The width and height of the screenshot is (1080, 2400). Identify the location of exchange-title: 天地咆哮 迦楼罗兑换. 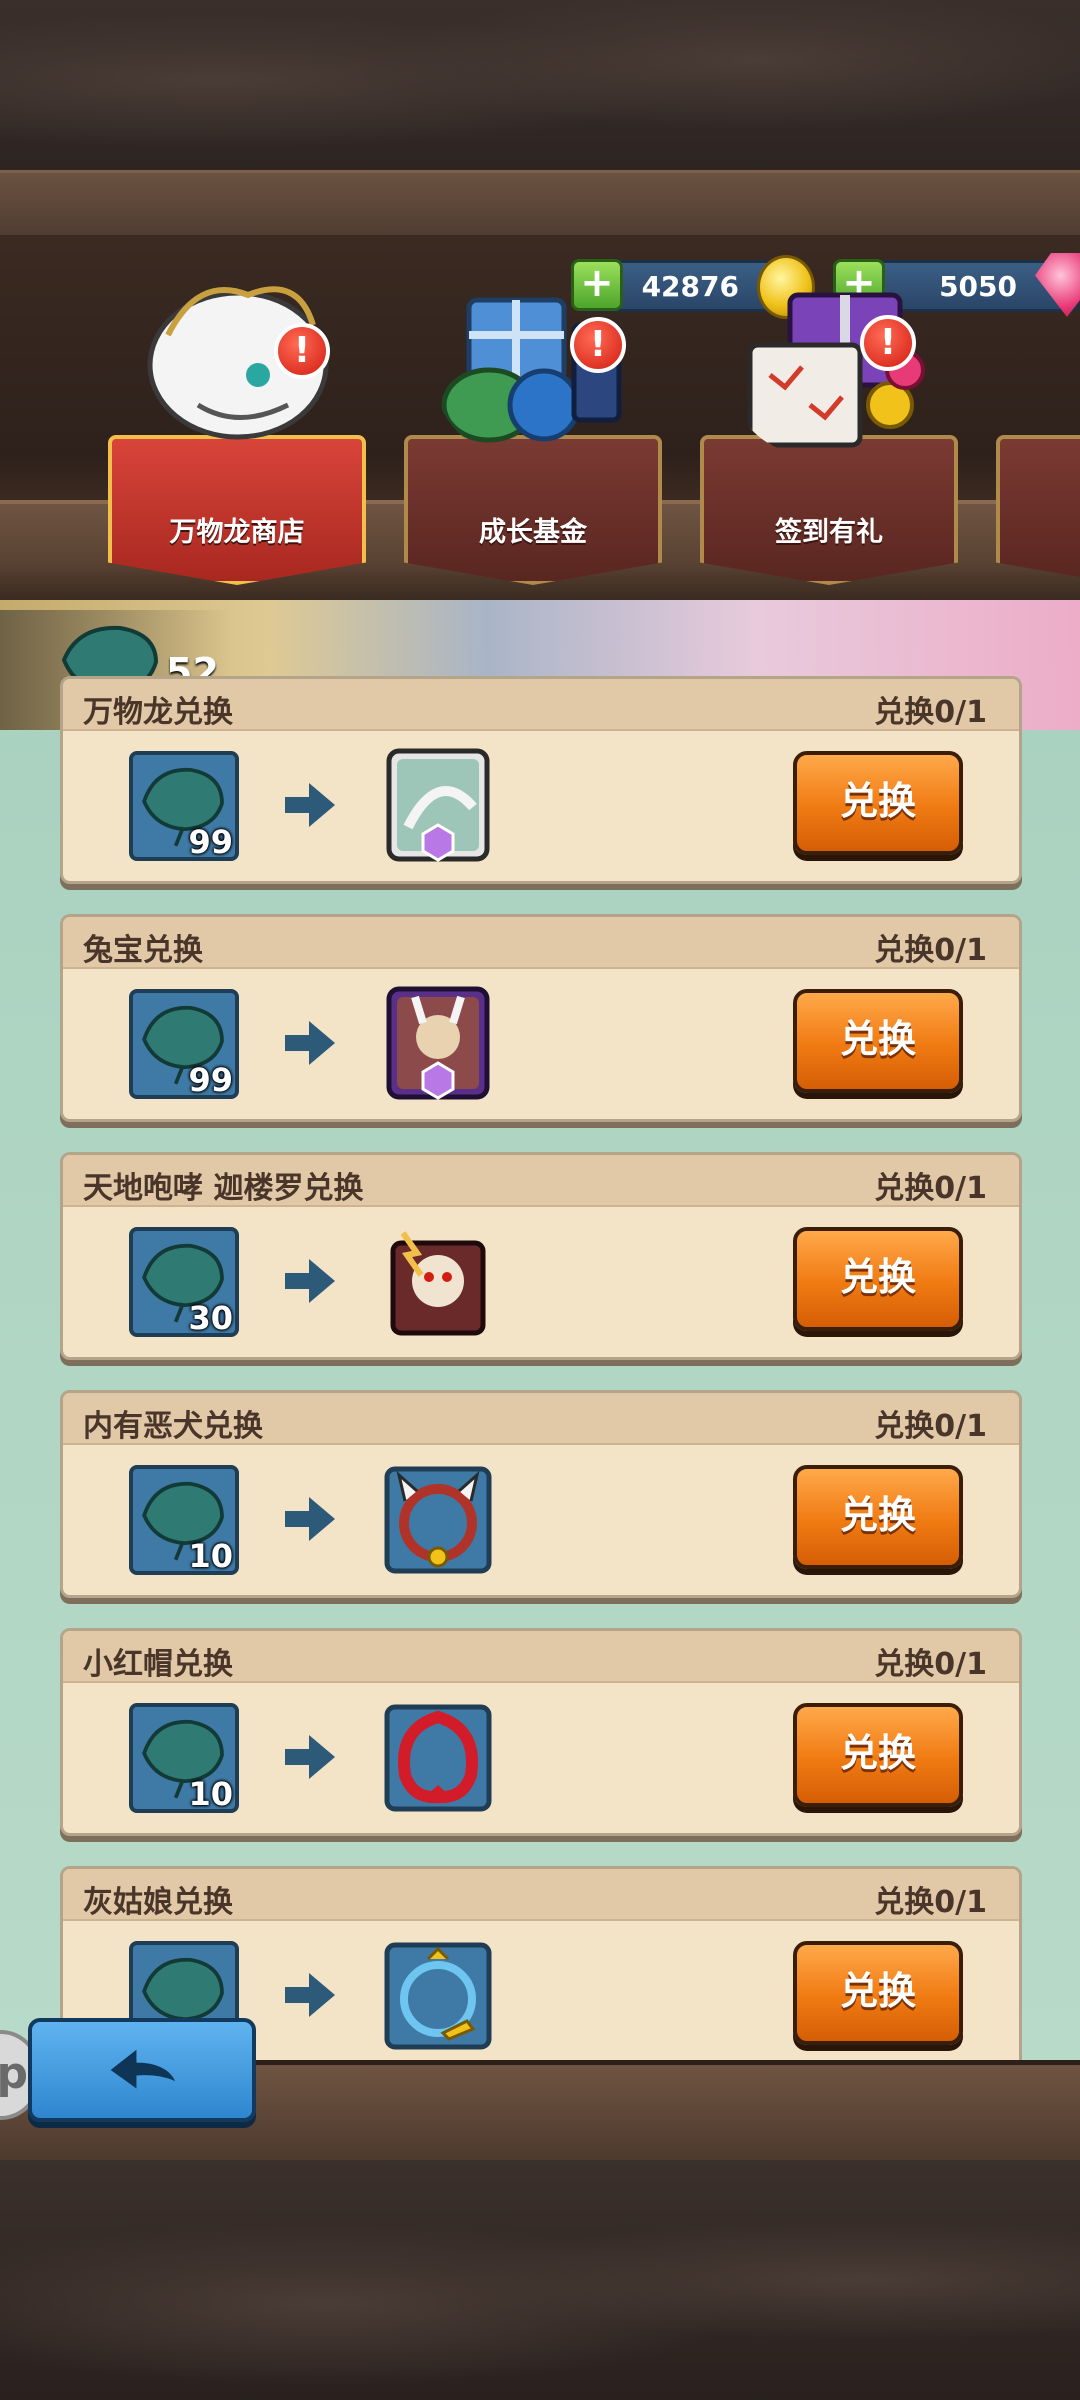
(223, 1188).